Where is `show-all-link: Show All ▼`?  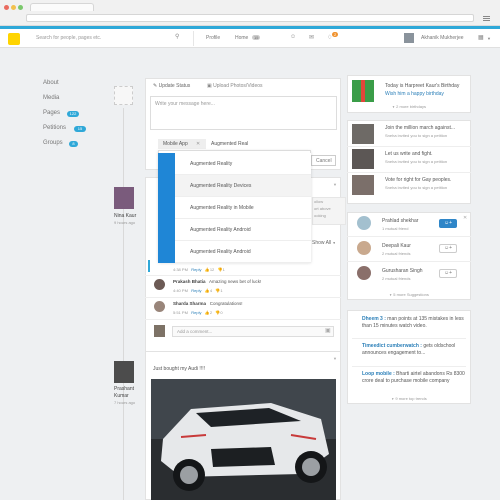
show-all-link: Show All ▼ is located at coordinates (324, 243).